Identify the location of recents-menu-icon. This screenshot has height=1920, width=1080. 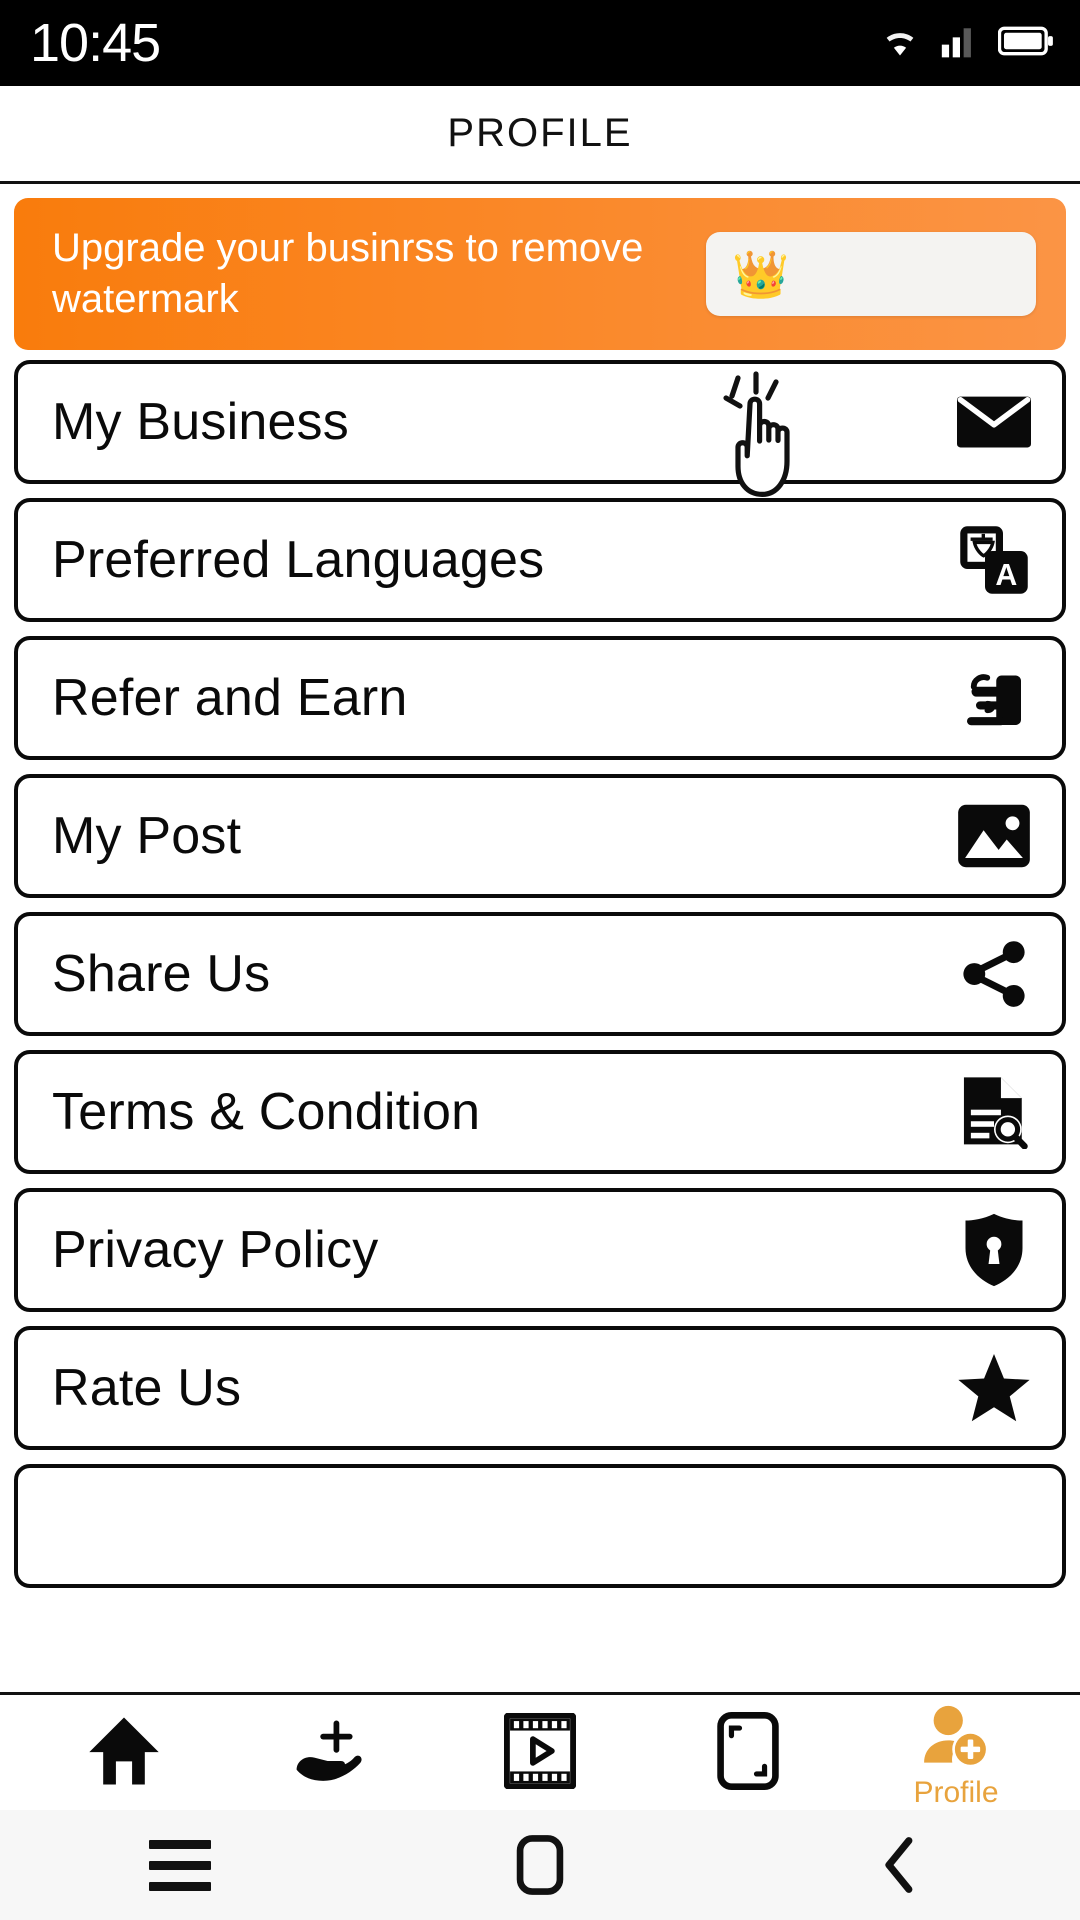
(180, 1865).